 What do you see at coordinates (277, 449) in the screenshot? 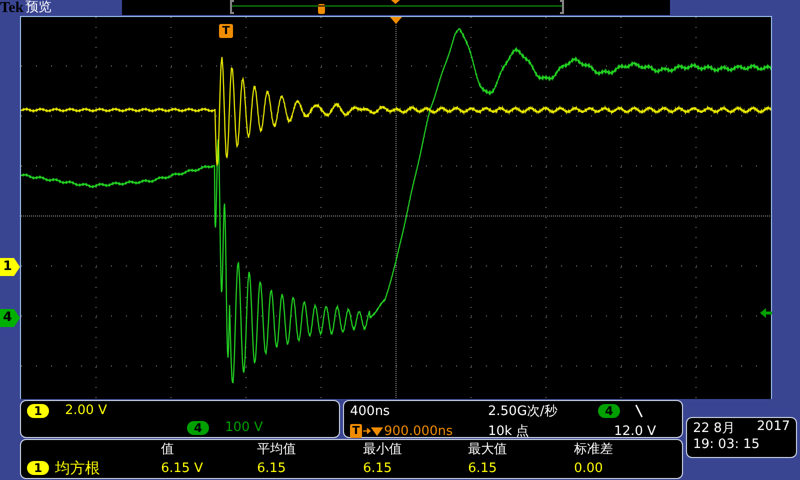
I see `column-header: 平均值` at bounding box center [277, 449].